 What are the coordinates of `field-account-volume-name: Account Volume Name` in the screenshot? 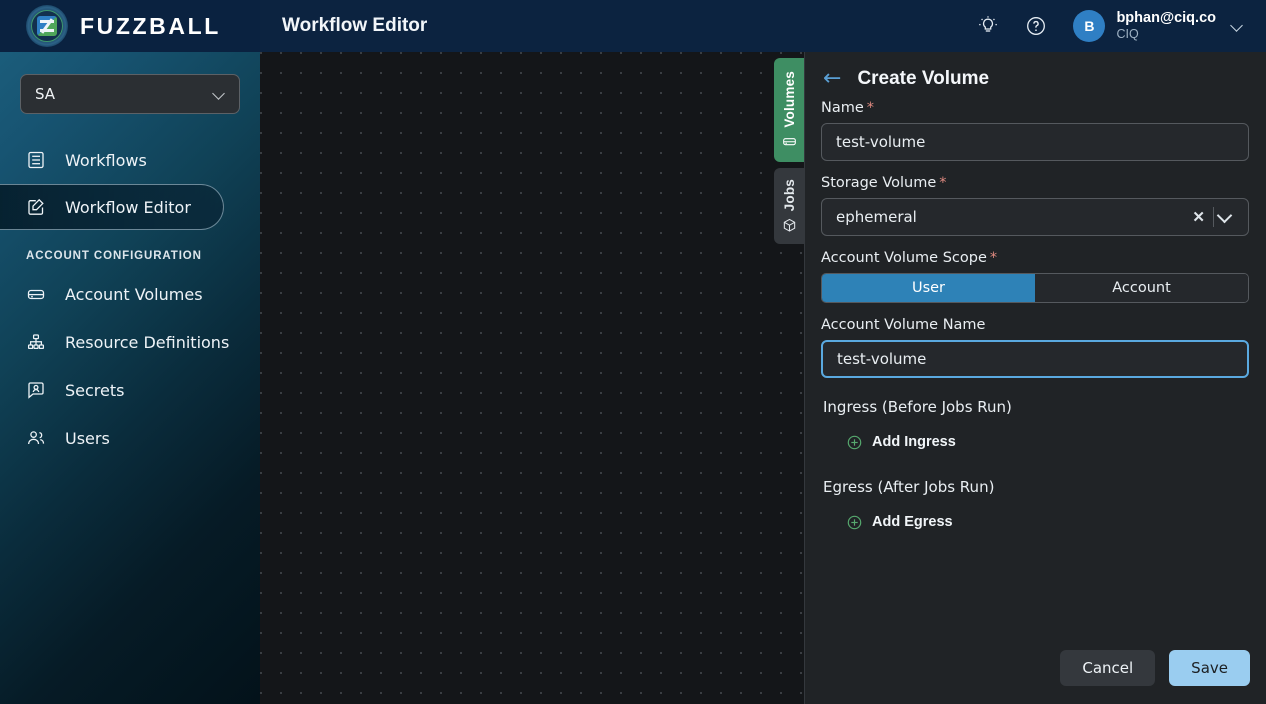 It's located at (1035, 347).